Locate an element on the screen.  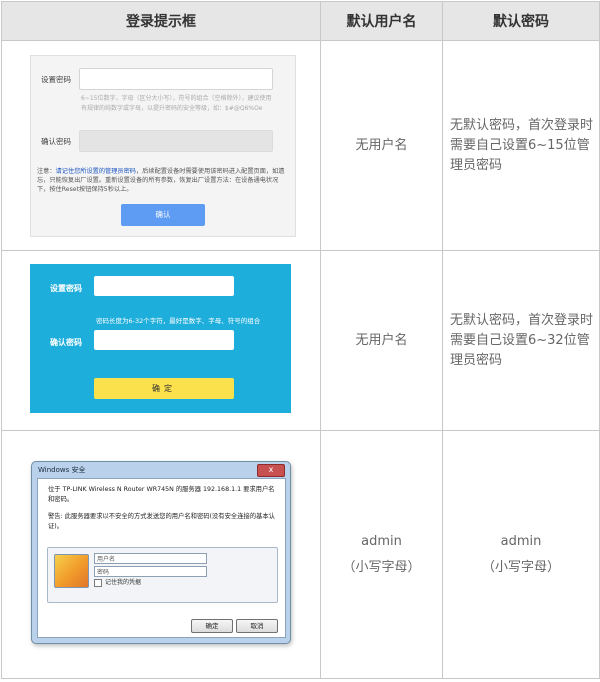
ok-button: 确定 is located at coordinates (212, 626).